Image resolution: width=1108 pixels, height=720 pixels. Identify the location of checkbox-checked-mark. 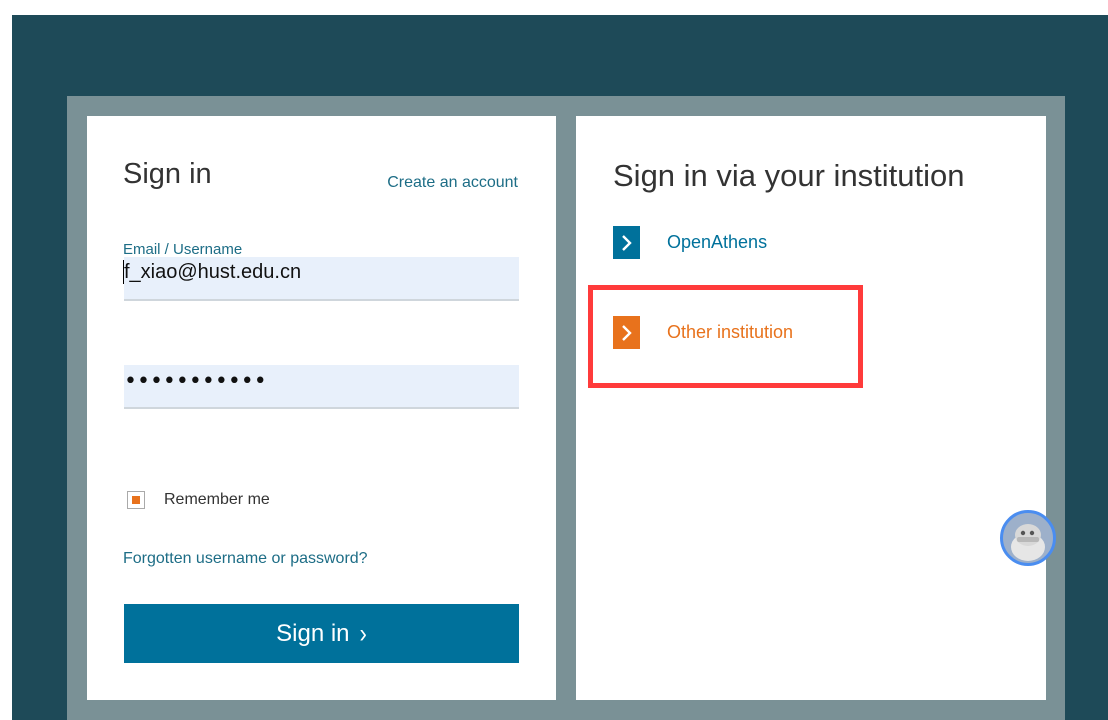
(136, 500).